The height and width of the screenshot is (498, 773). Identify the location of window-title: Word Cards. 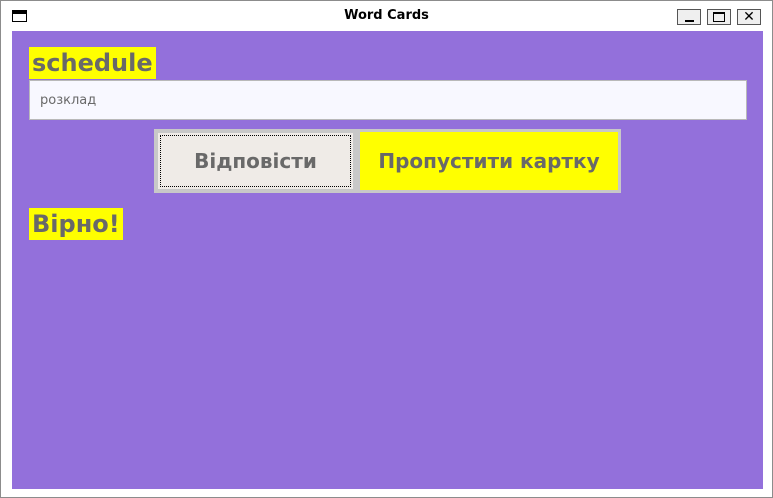
(386, 15).